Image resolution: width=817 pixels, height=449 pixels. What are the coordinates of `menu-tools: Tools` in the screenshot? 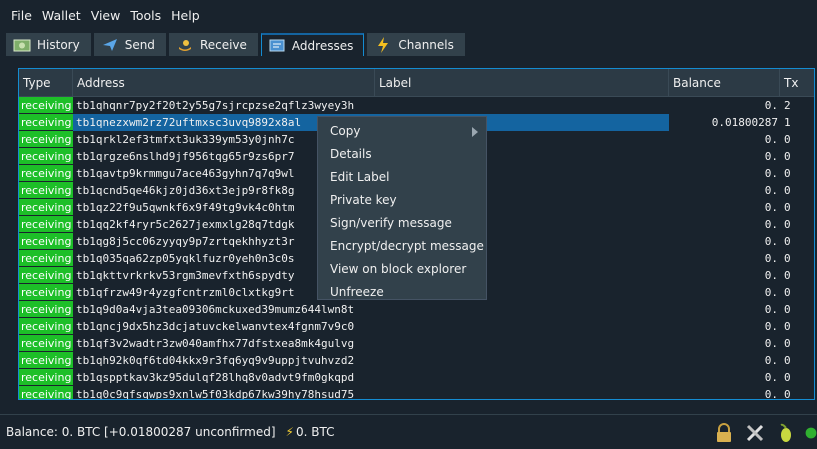 It's located at (145, 15).